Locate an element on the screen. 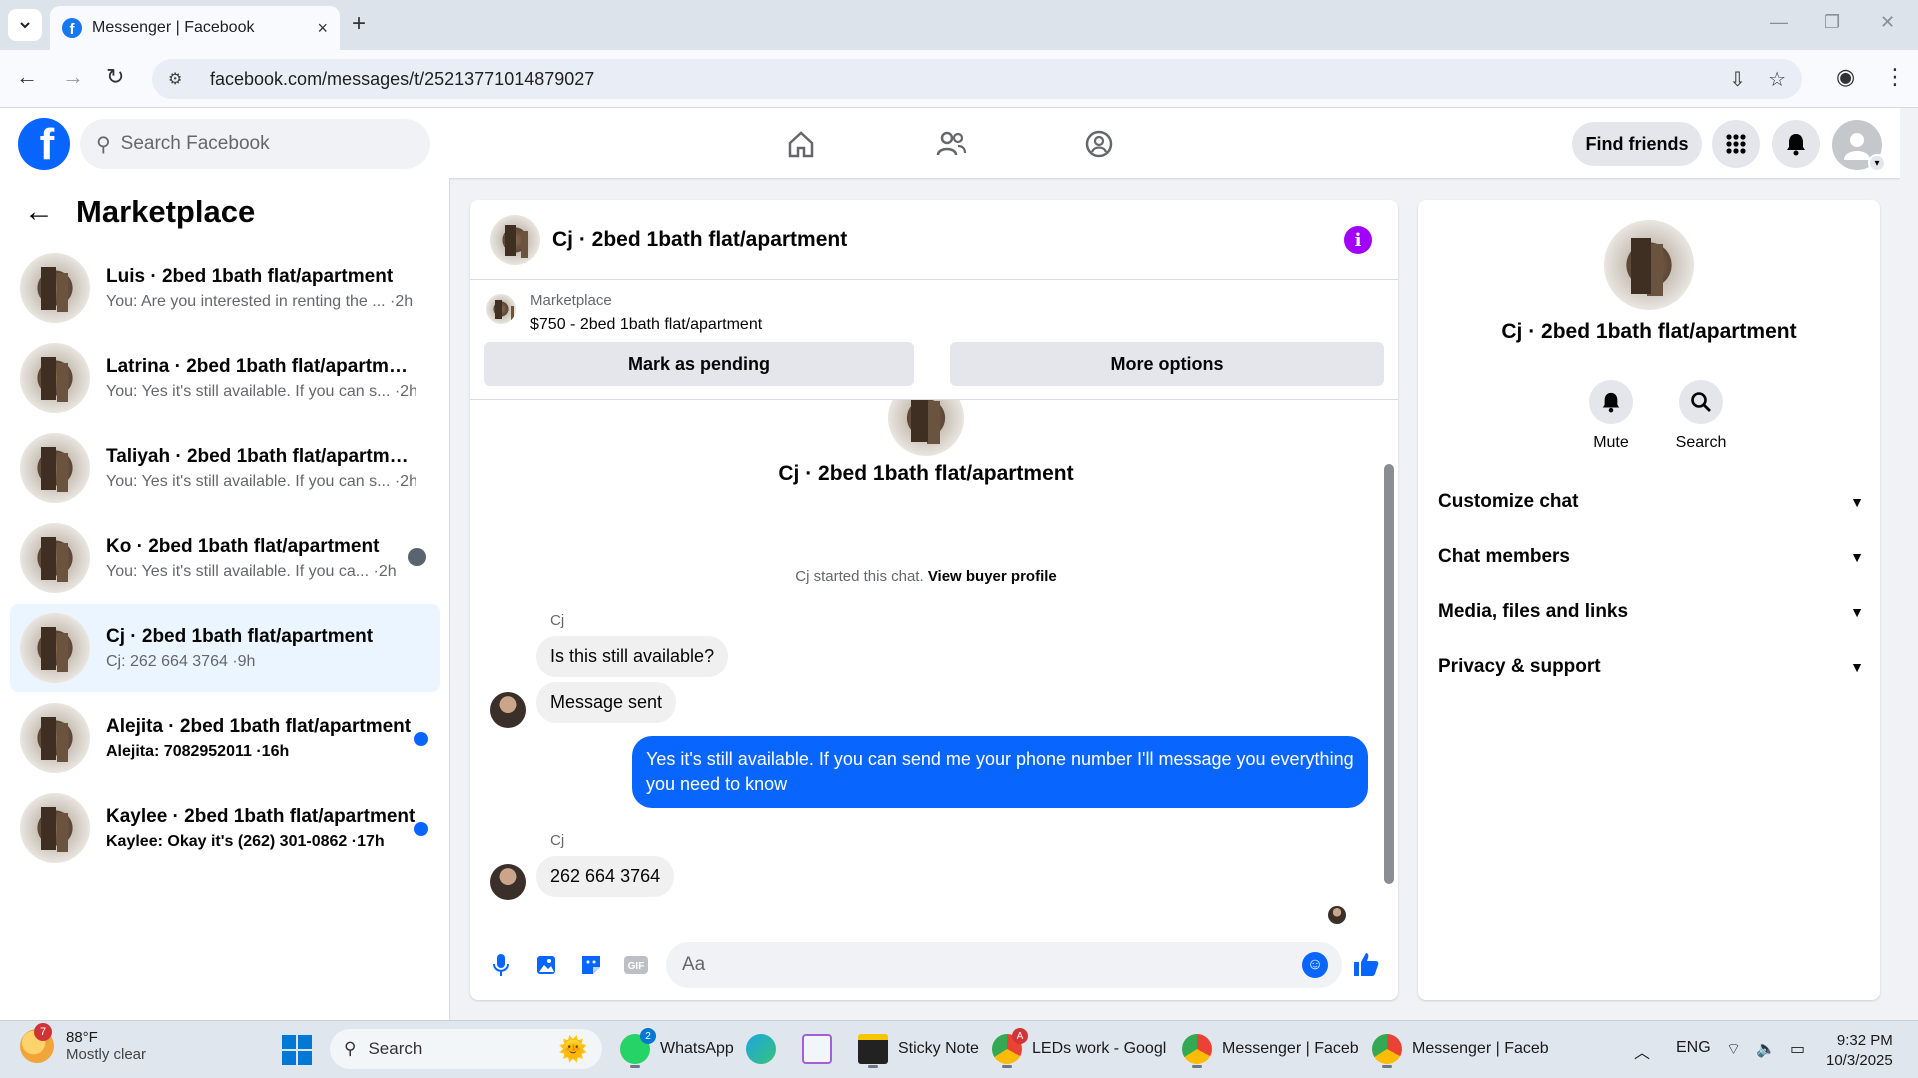 The width and height of the screenshot is (1918, 1078). reload-icon: ↻ is located at coordinates (115, 77).